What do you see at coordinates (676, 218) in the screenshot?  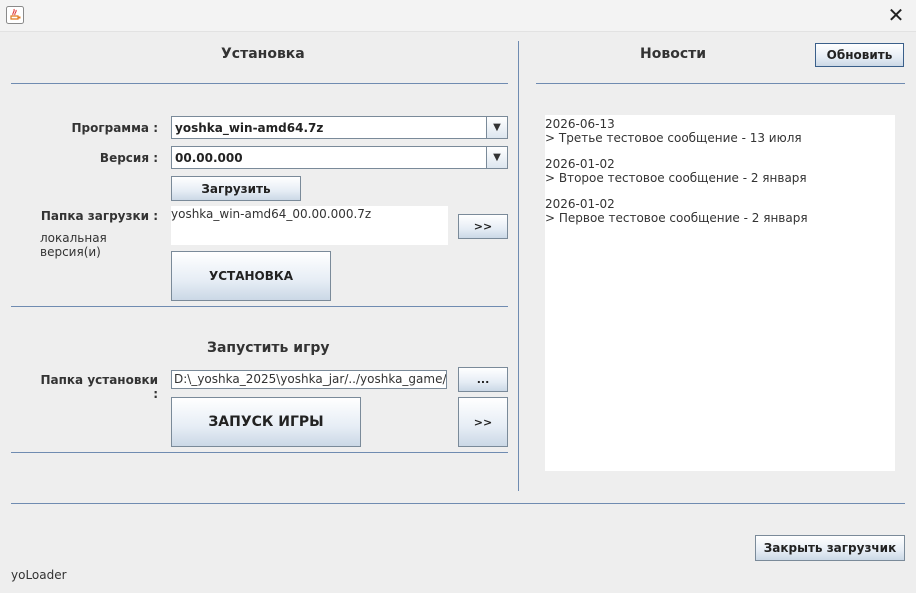 I see `news-text: > Первое тестовое сообщение - 2 января` at bounding box center [676, 218].